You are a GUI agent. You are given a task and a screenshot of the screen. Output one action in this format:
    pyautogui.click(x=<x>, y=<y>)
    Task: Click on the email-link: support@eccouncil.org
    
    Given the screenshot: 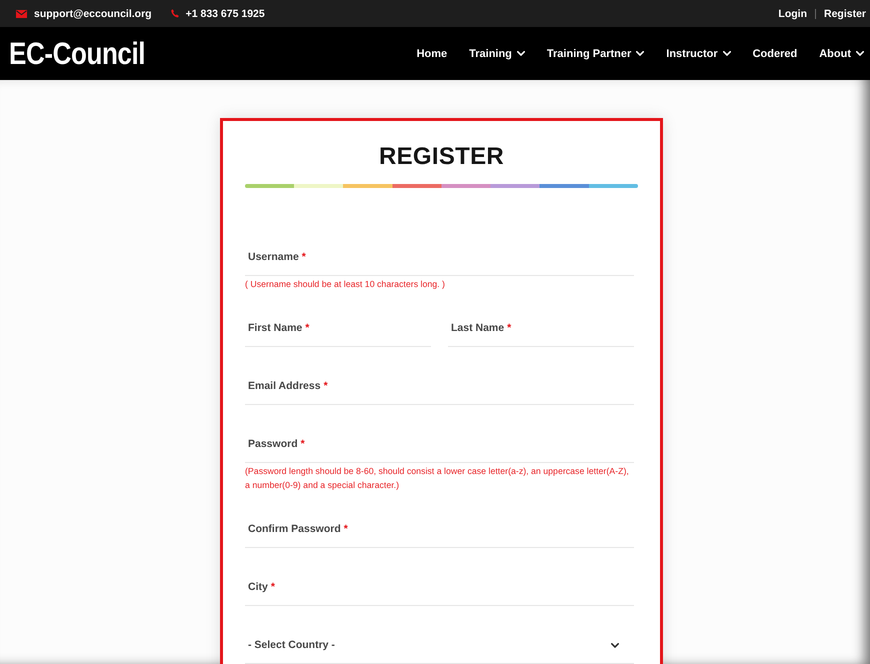 What is the action you would take?
    pyautogui.click(x=93, y=14)
    